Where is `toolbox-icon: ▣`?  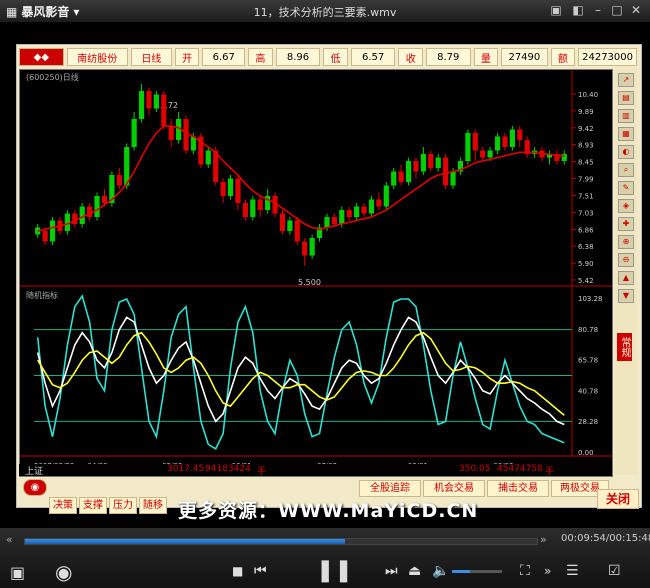
toolbox-icon: ▣ is located at coordinates (17, 572).